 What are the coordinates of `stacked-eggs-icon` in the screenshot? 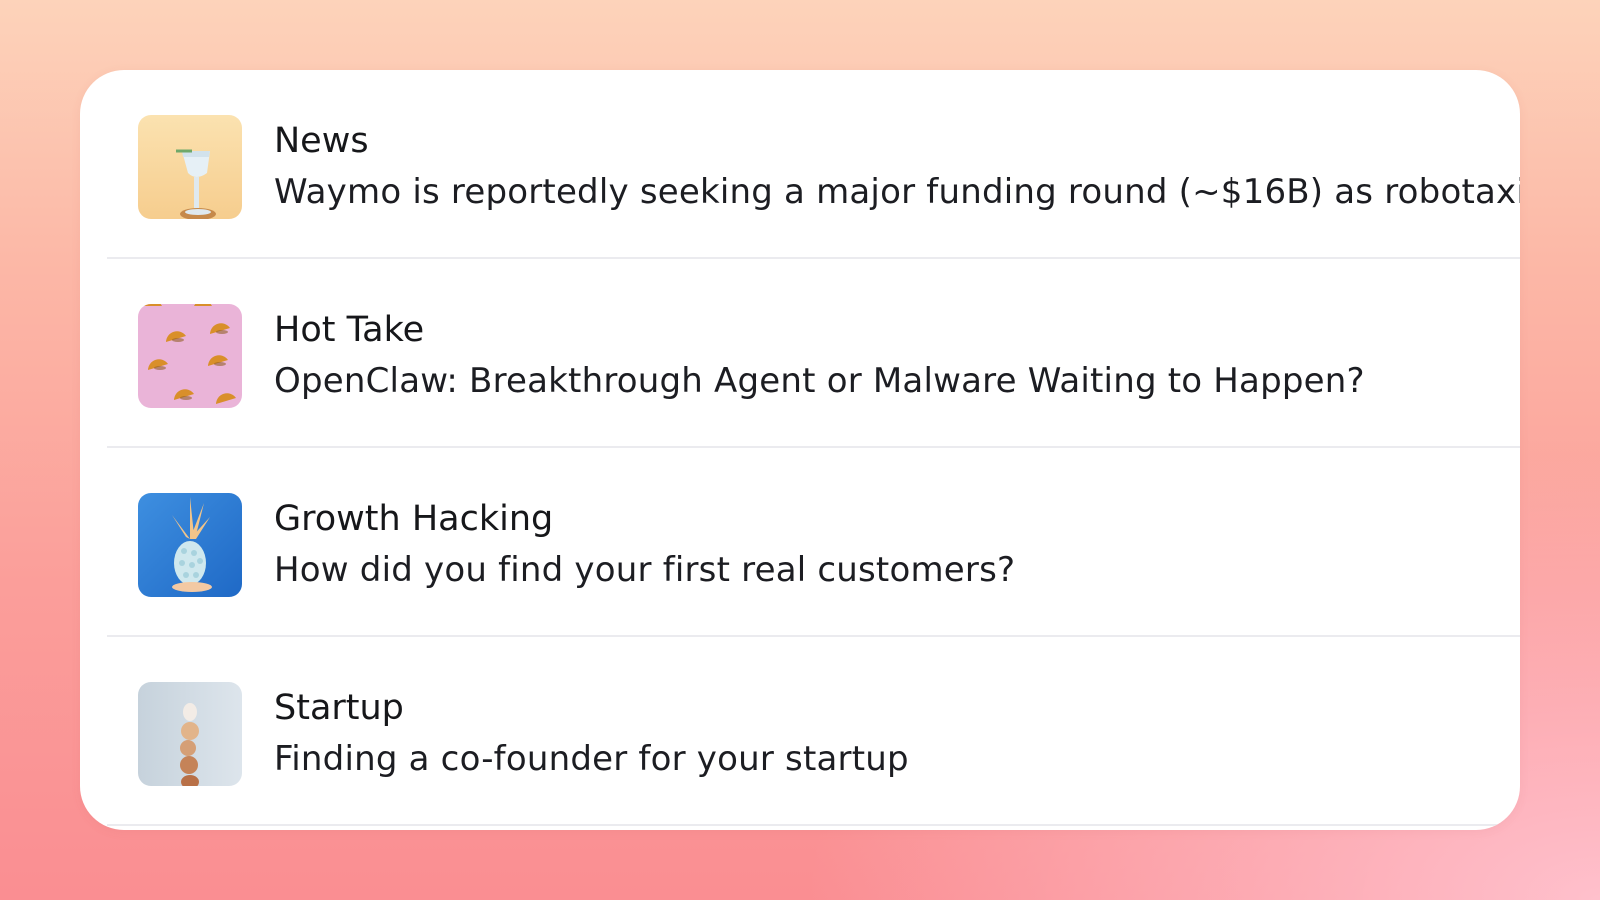 It's located at (190, 734).